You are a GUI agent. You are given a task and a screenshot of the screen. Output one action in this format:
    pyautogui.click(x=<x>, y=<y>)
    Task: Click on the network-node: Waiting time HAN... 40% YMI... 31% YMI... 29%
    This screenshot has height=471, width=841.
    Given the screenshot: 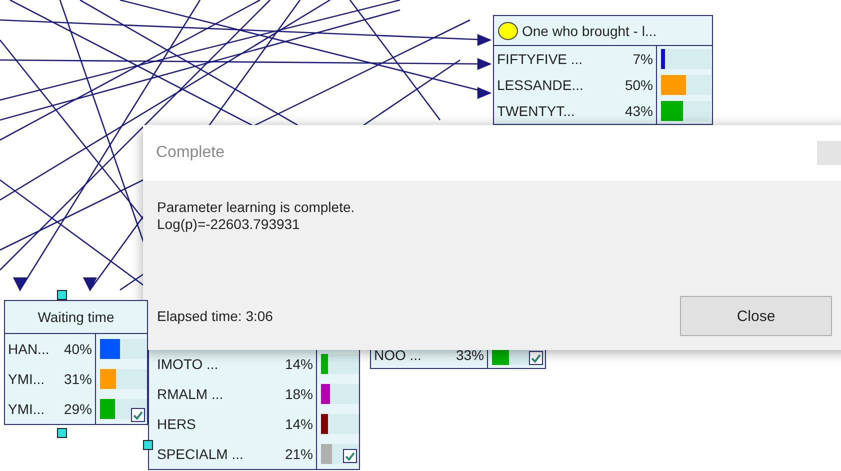 What is the action you would take?
    pyautogui.click(x=76, y=362)
    